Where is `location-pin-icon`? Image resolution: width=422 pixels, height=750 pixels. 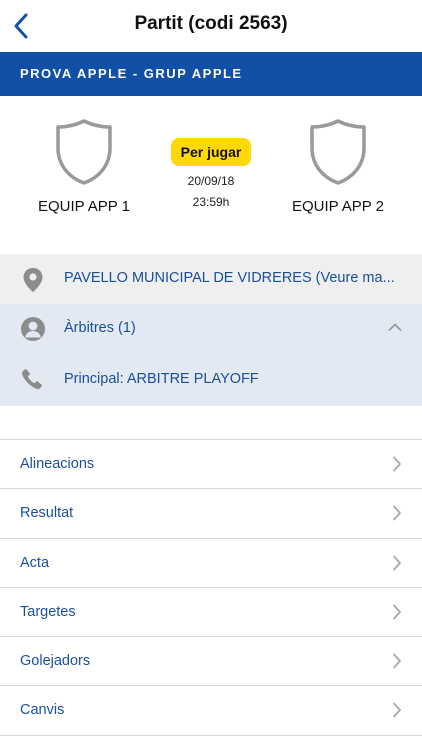
location-pin-icon is located at coordinates (33, 280).